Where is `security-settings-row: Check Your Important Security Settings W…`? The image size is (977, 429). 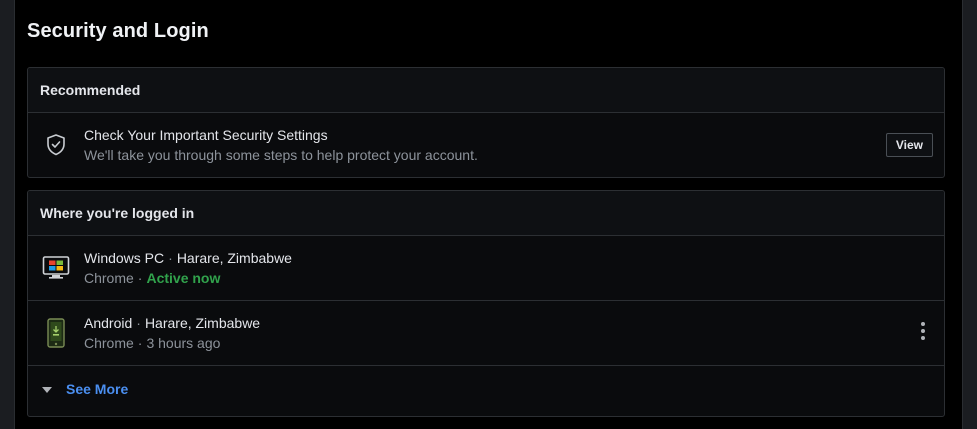 security-settings-row: Check Your Important Security Settings W… is located at coordinates (486, 145).